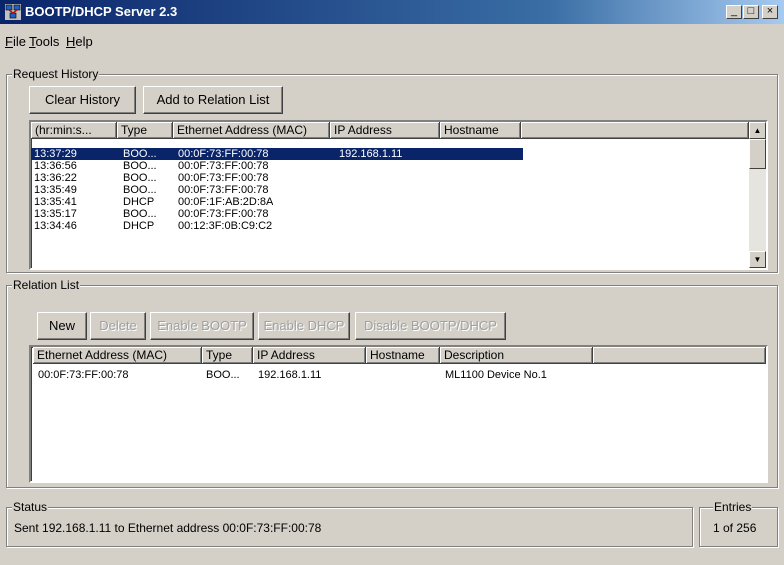 The image size is (784, 565). Describe the element at coordinates (770, 12) in the screenshot. I see `close-button: ×` at that location.